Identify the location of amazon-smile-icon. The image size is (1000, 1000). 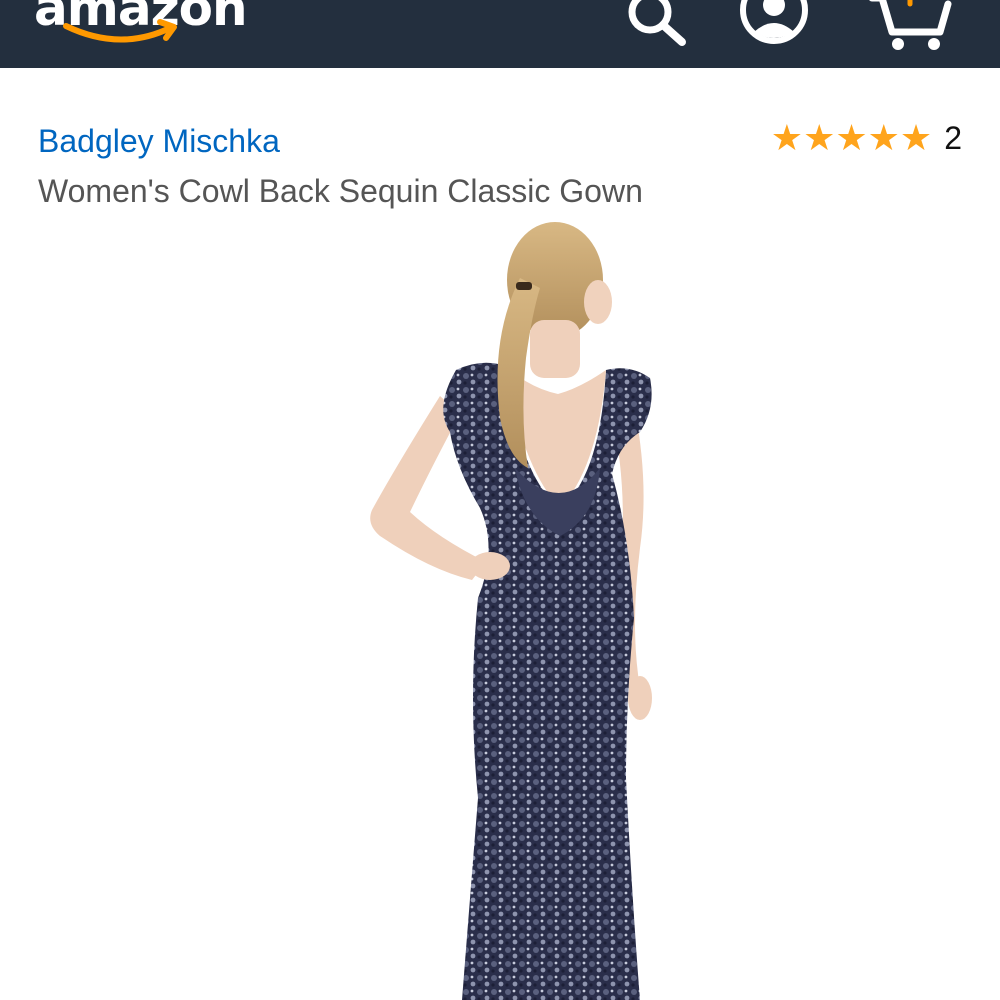
(120, 31).